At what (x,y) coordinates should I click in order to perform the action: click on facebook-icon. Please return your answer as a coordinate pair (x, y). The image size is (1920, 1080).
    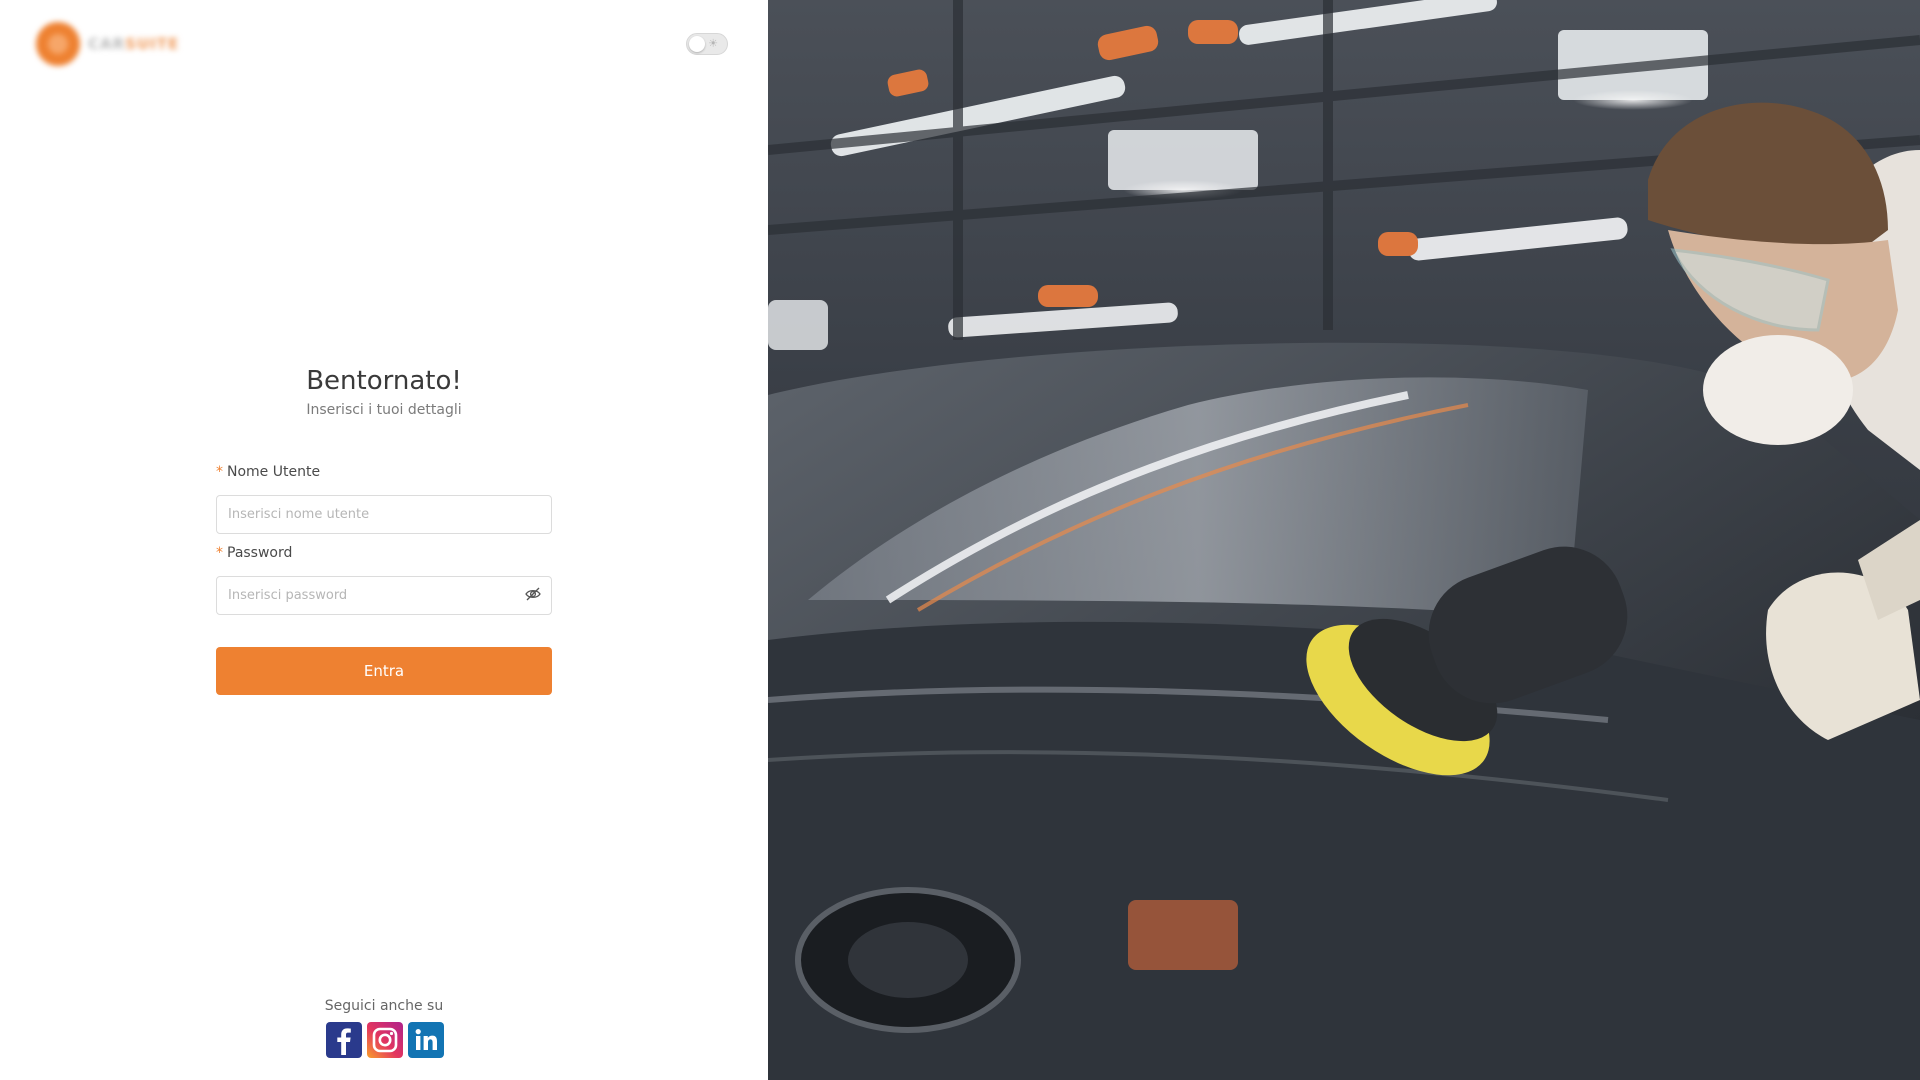
    Looking at the image, I should click on (344, 1040).